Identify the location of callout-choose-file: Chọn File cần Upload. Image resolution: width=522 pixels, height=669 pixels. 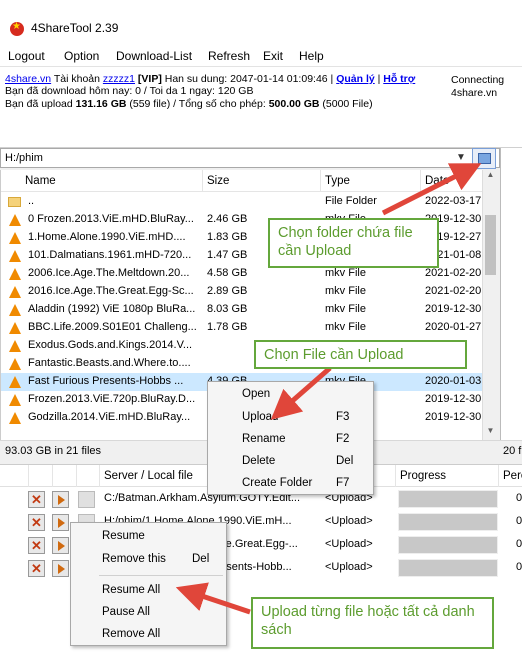
(360, 354).